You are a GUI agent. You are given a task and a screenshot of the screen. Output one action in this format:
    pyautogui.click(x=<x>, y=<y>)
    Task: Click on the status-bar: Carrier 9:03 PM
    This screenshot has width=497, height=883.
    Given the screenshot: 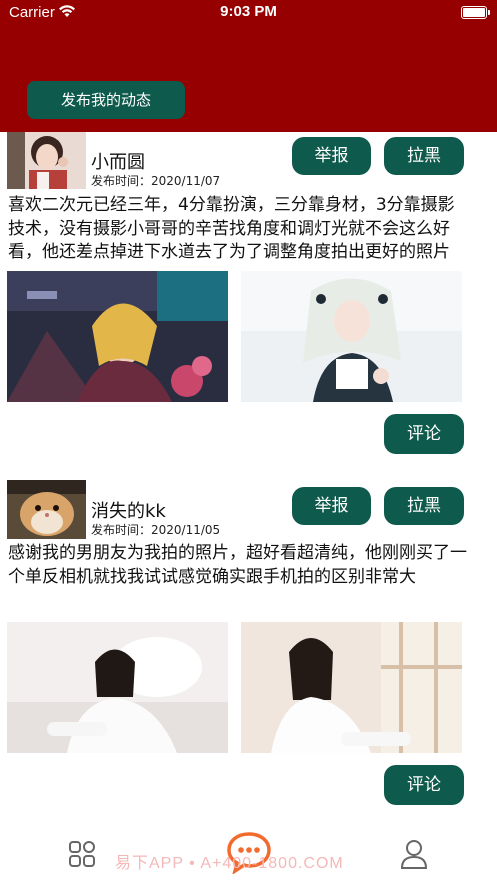 What is the action you would take?
    pyautogui.click(x=248, y=13)
    